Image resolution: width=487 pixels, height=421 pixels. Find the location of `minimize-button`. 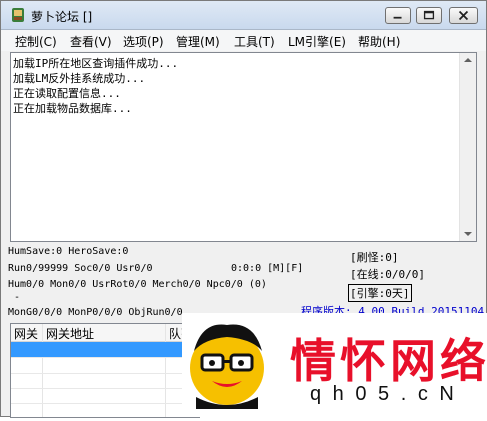

minimize-button is located at coordinates (398, 15).